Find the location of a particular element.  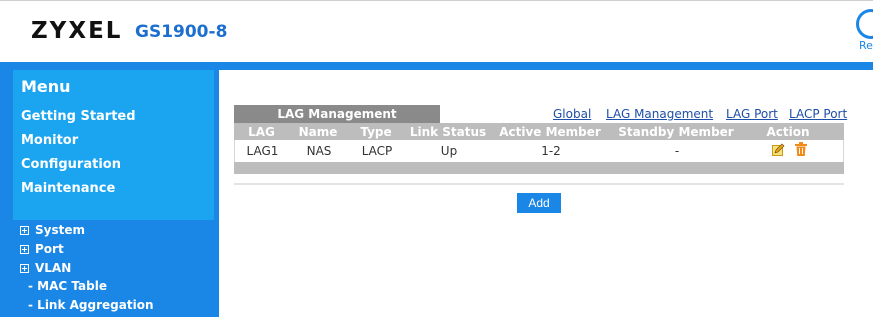

cell-link-status: Up is located at coordinates (449, 151).